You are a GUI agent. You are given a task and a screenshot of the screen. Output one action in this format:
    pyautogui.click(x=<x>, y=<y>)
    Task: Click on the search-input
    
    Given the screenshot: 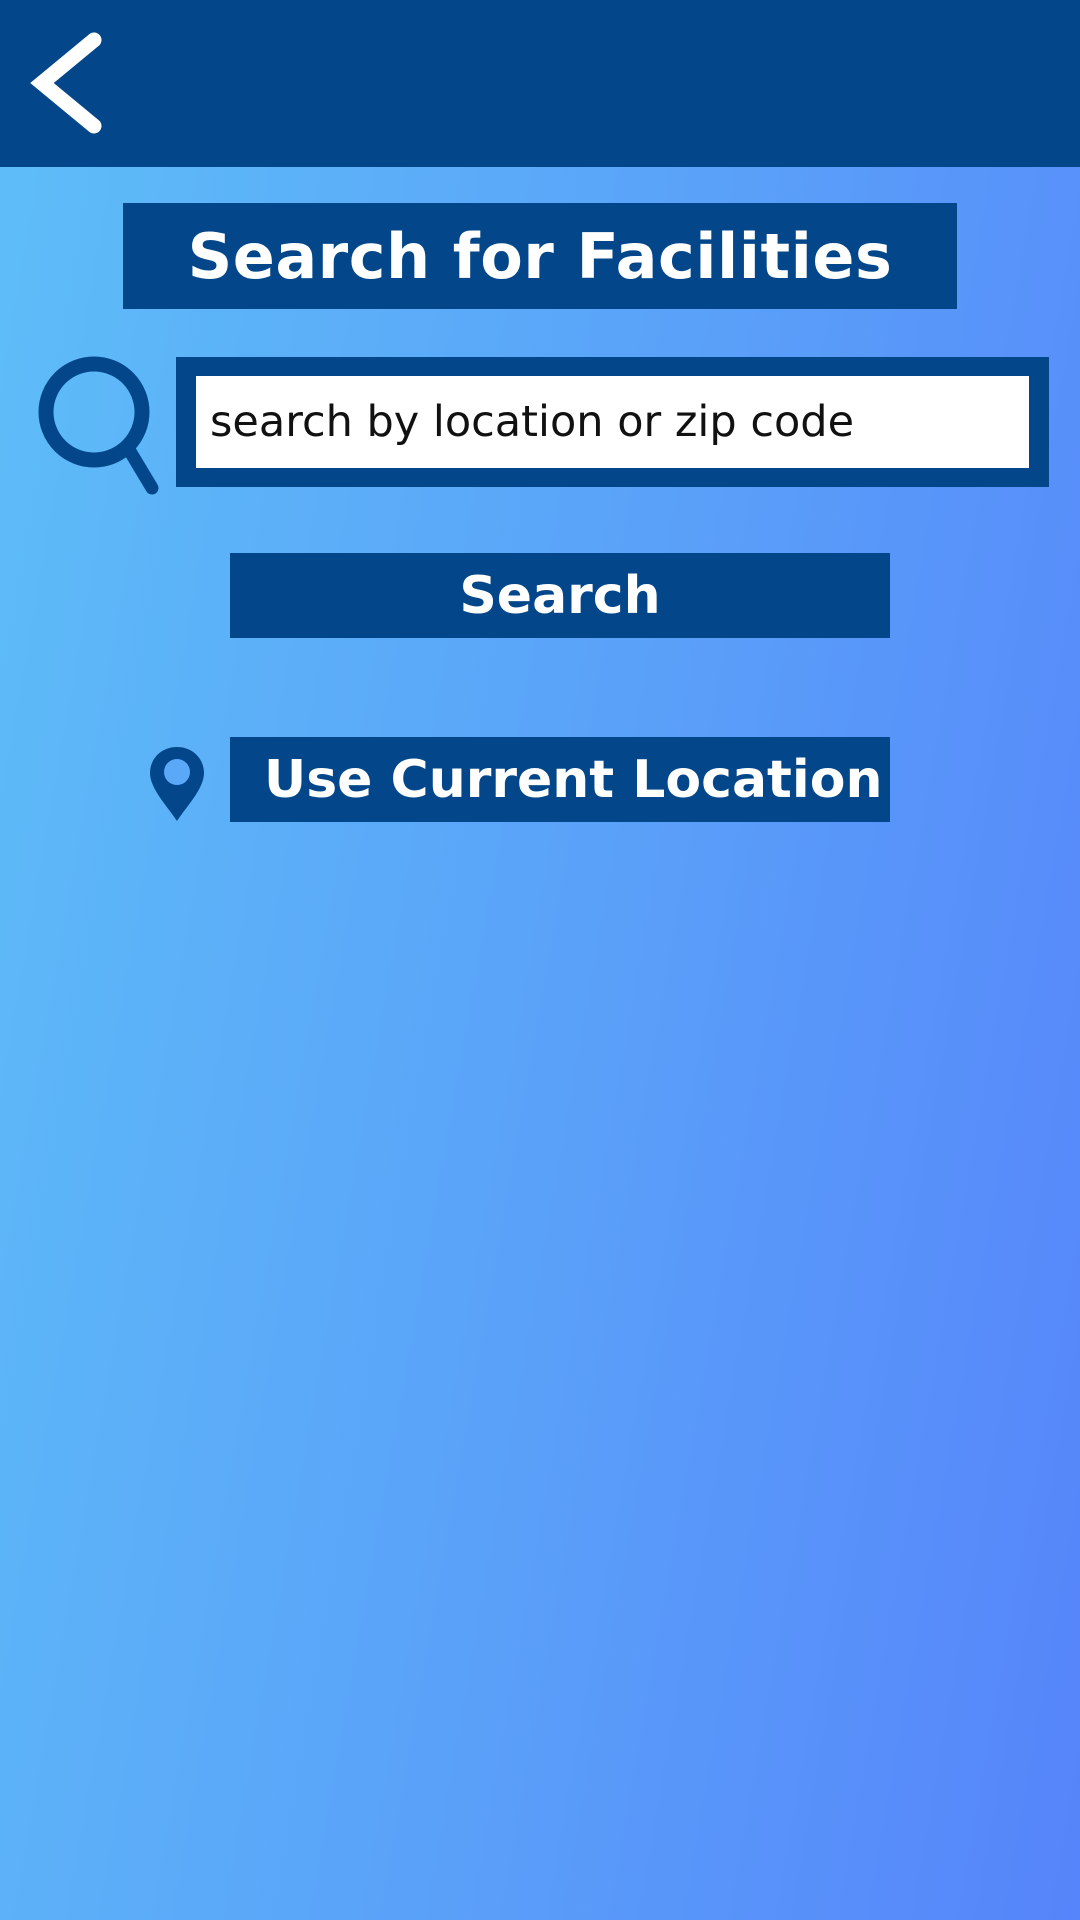 What is the action you would take?
    pyautogui.click(x=612, y=422)
    